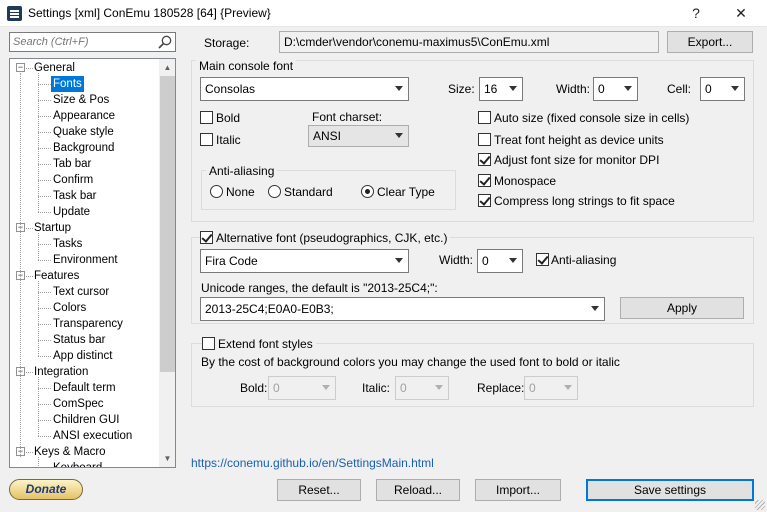 This screenshot has height=512, width=767. Describe the element at coordinates (61, 372) in the screenshot. I see `tree-group-integration: Integration` at that location.